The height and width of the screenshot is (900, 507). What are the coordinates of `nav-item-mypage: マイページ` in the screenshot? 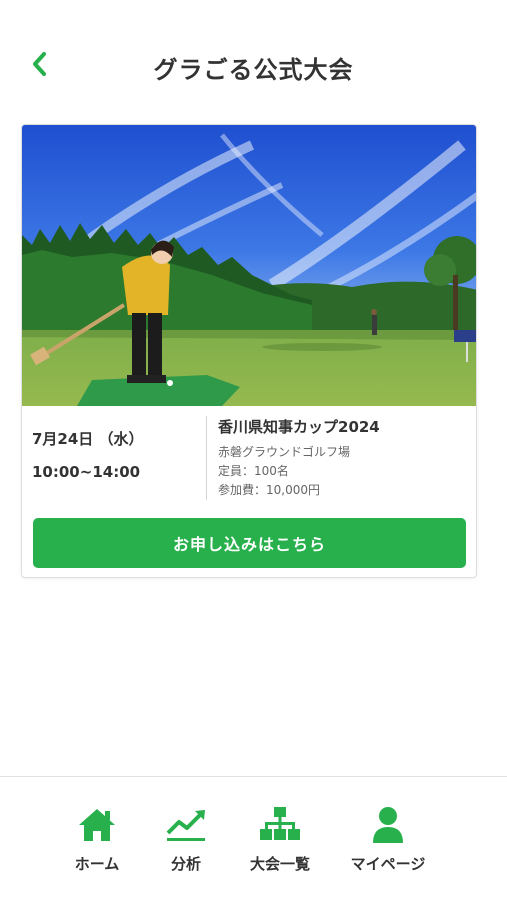 It's located at (388, 841).